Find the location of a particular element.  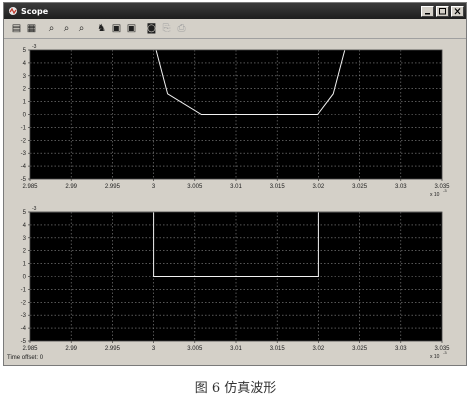

toolbar: ▤ ▦ ⌕ ⌕ ⌕ ♞ ▣ ▣ ◙ ⎘ ⎙ is located at coordinates (235, 29).